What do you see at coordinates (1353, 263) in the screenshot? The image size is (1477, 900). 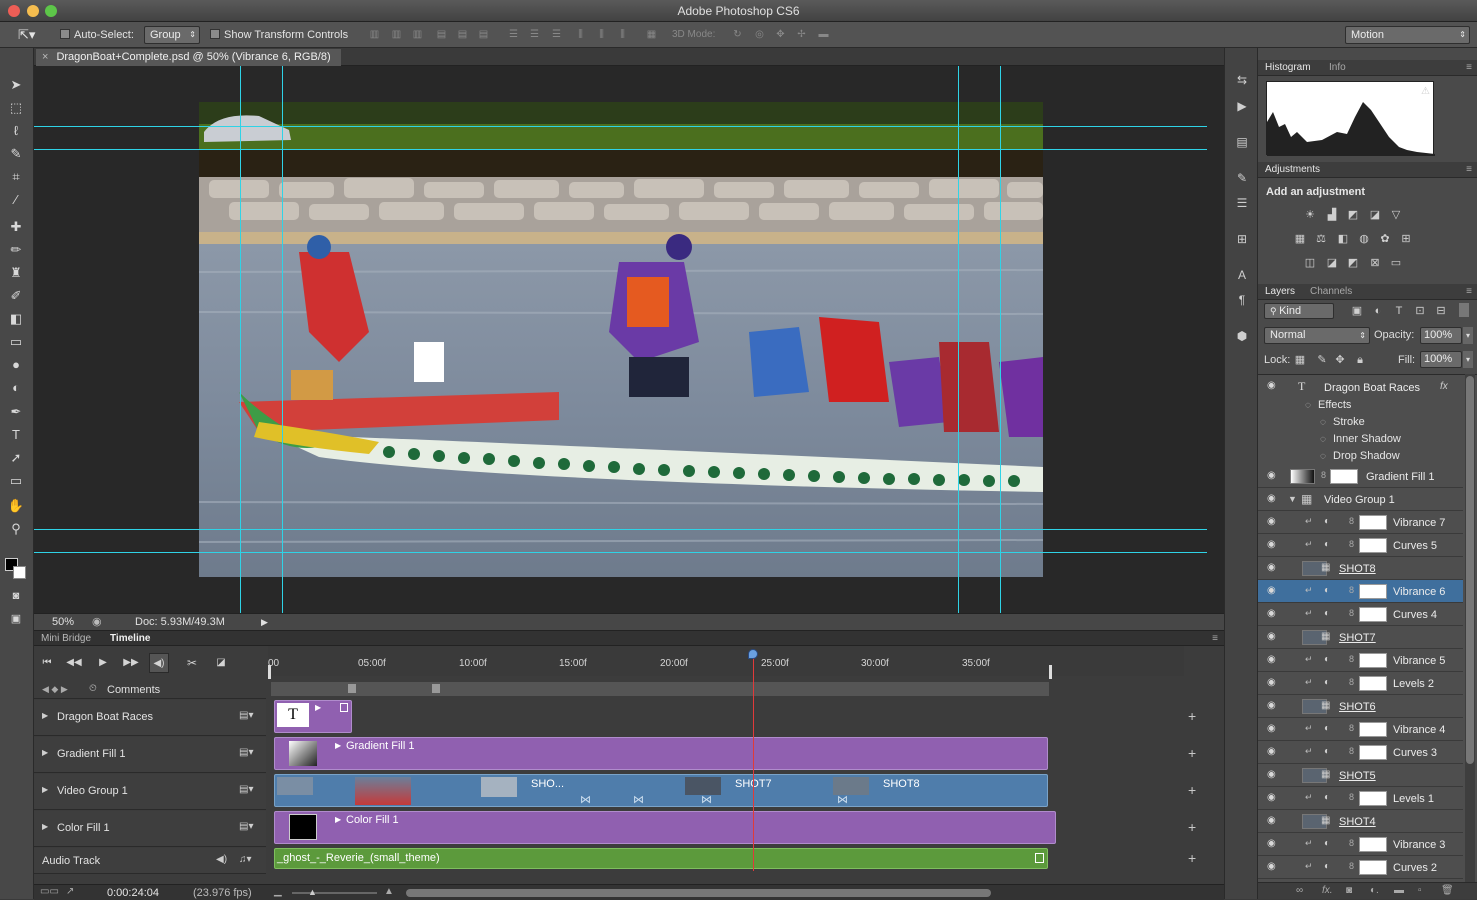 I see `threshold-icon: ◩` at bounding box center [1353, 263].